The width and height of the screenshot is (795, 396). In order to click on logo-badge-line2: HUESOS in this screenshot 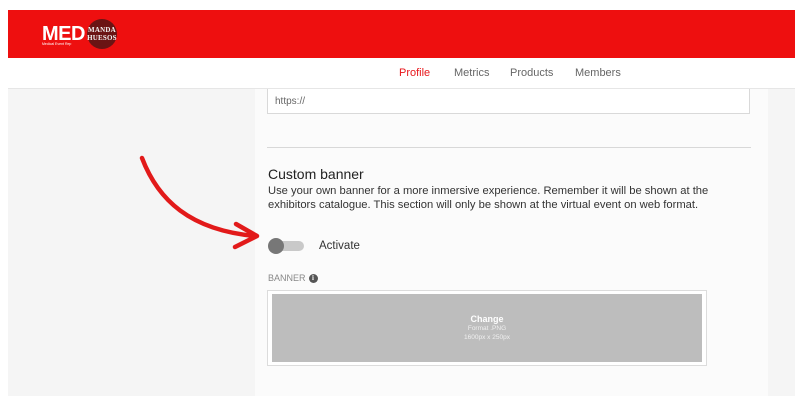, I will do `click(102, 38)`.